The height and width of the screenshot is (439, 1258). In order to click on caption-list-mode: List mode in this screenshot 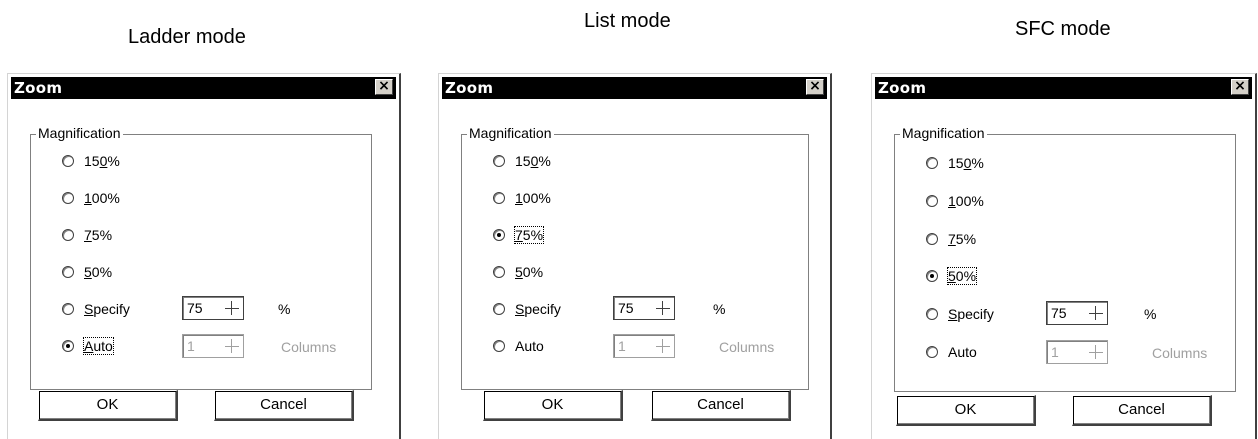, I will do `click(627, 21)`.